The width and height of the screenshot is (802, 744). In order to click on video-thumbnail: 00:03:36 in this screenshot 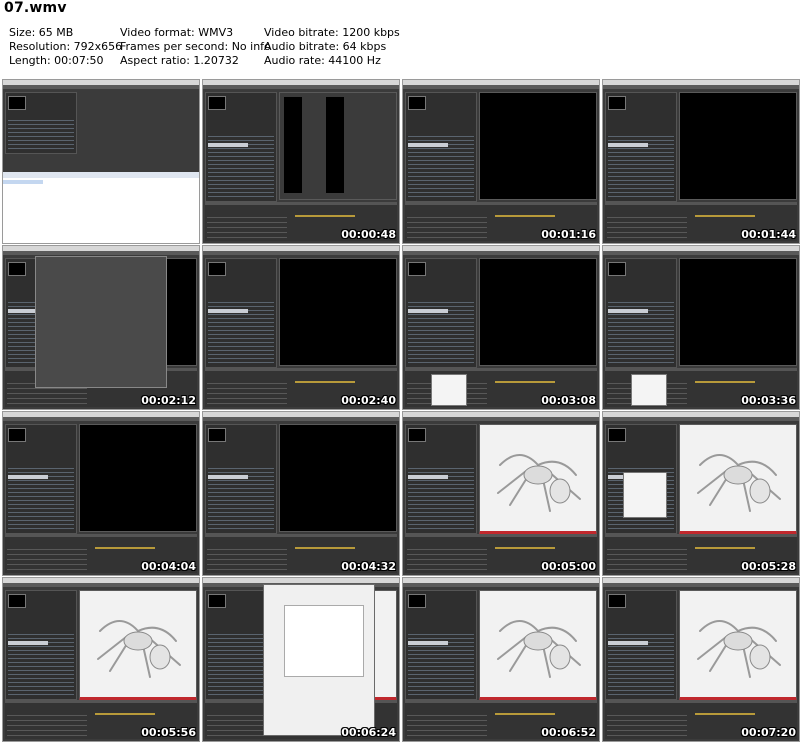, I will do `click(701, 327)`.